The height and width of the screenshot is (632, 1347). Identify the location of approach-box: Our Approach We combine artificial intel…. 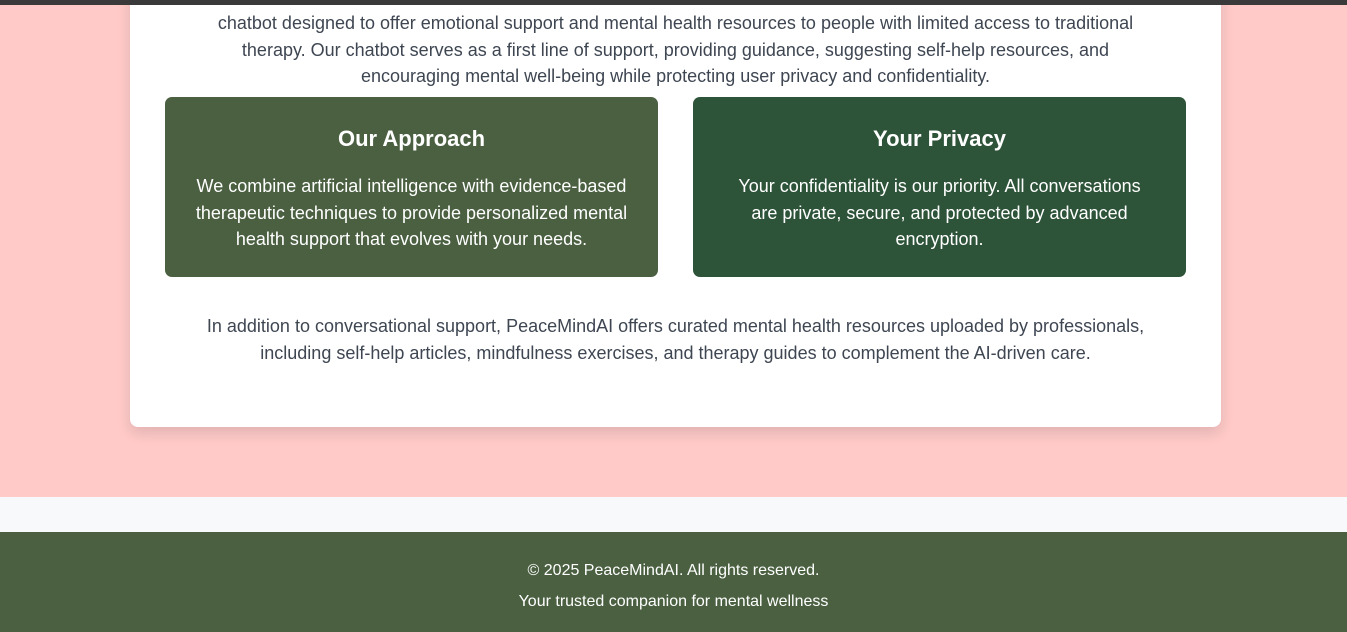
(411, 187).